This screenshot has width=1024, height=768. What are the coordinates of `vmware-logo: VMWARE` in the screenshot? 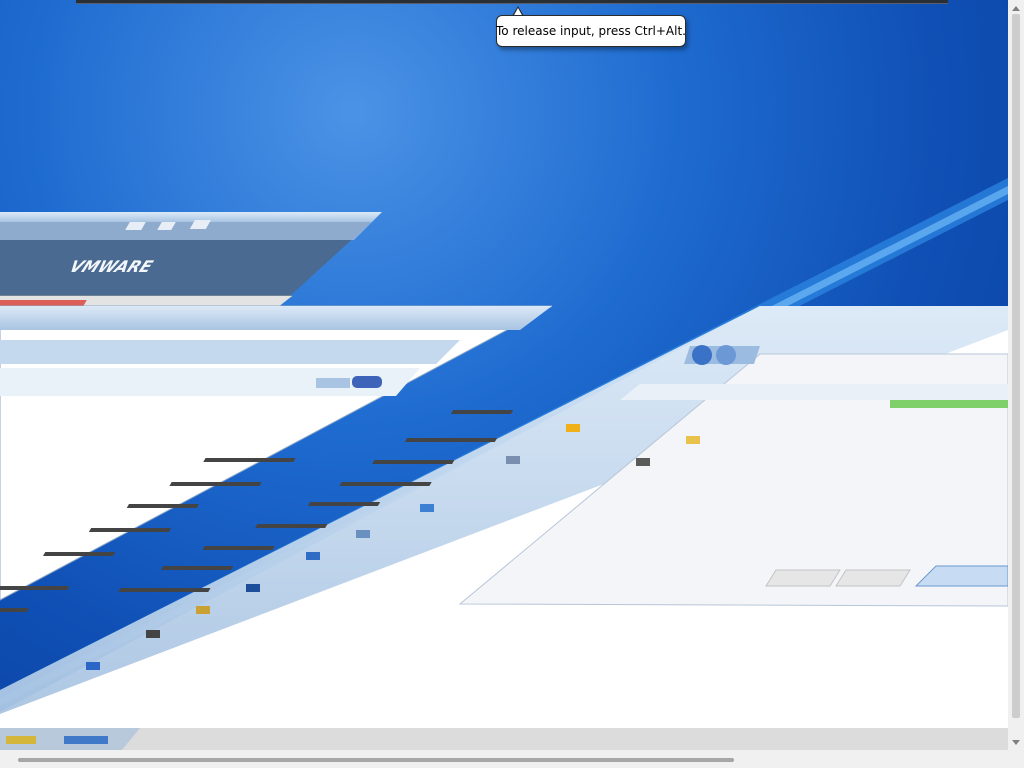 It's located at (111, 266).